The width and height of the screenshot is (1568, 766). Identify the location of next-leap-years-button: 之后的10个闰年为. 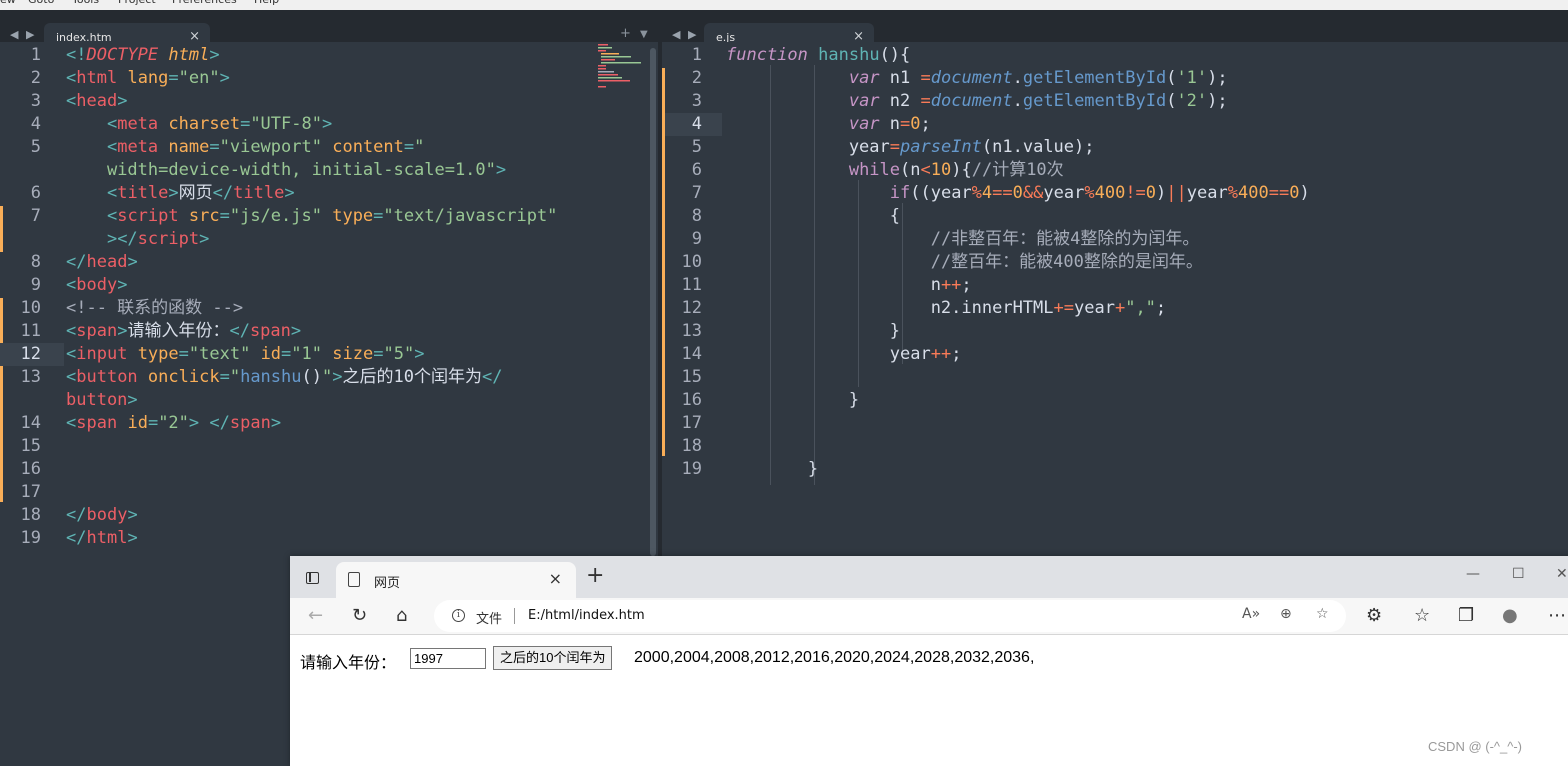
(553, 658).